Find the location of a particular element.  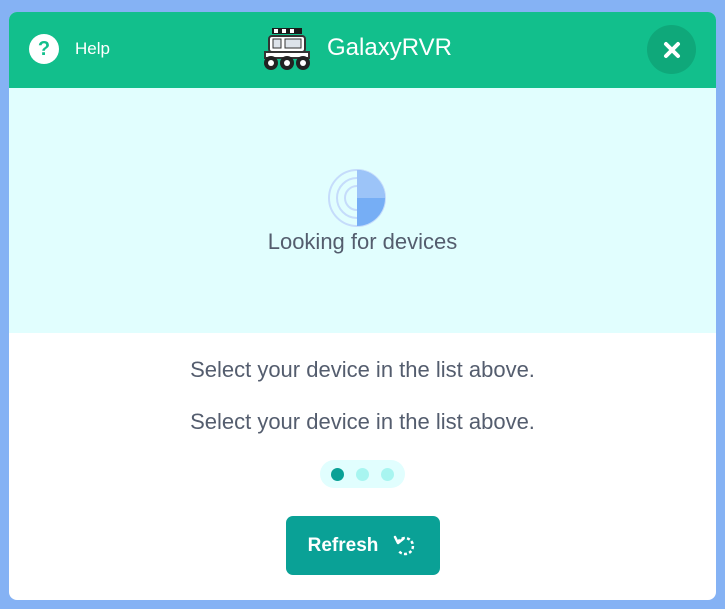

scan-status-text: Looking for devices is located at coordinates (362, 241).